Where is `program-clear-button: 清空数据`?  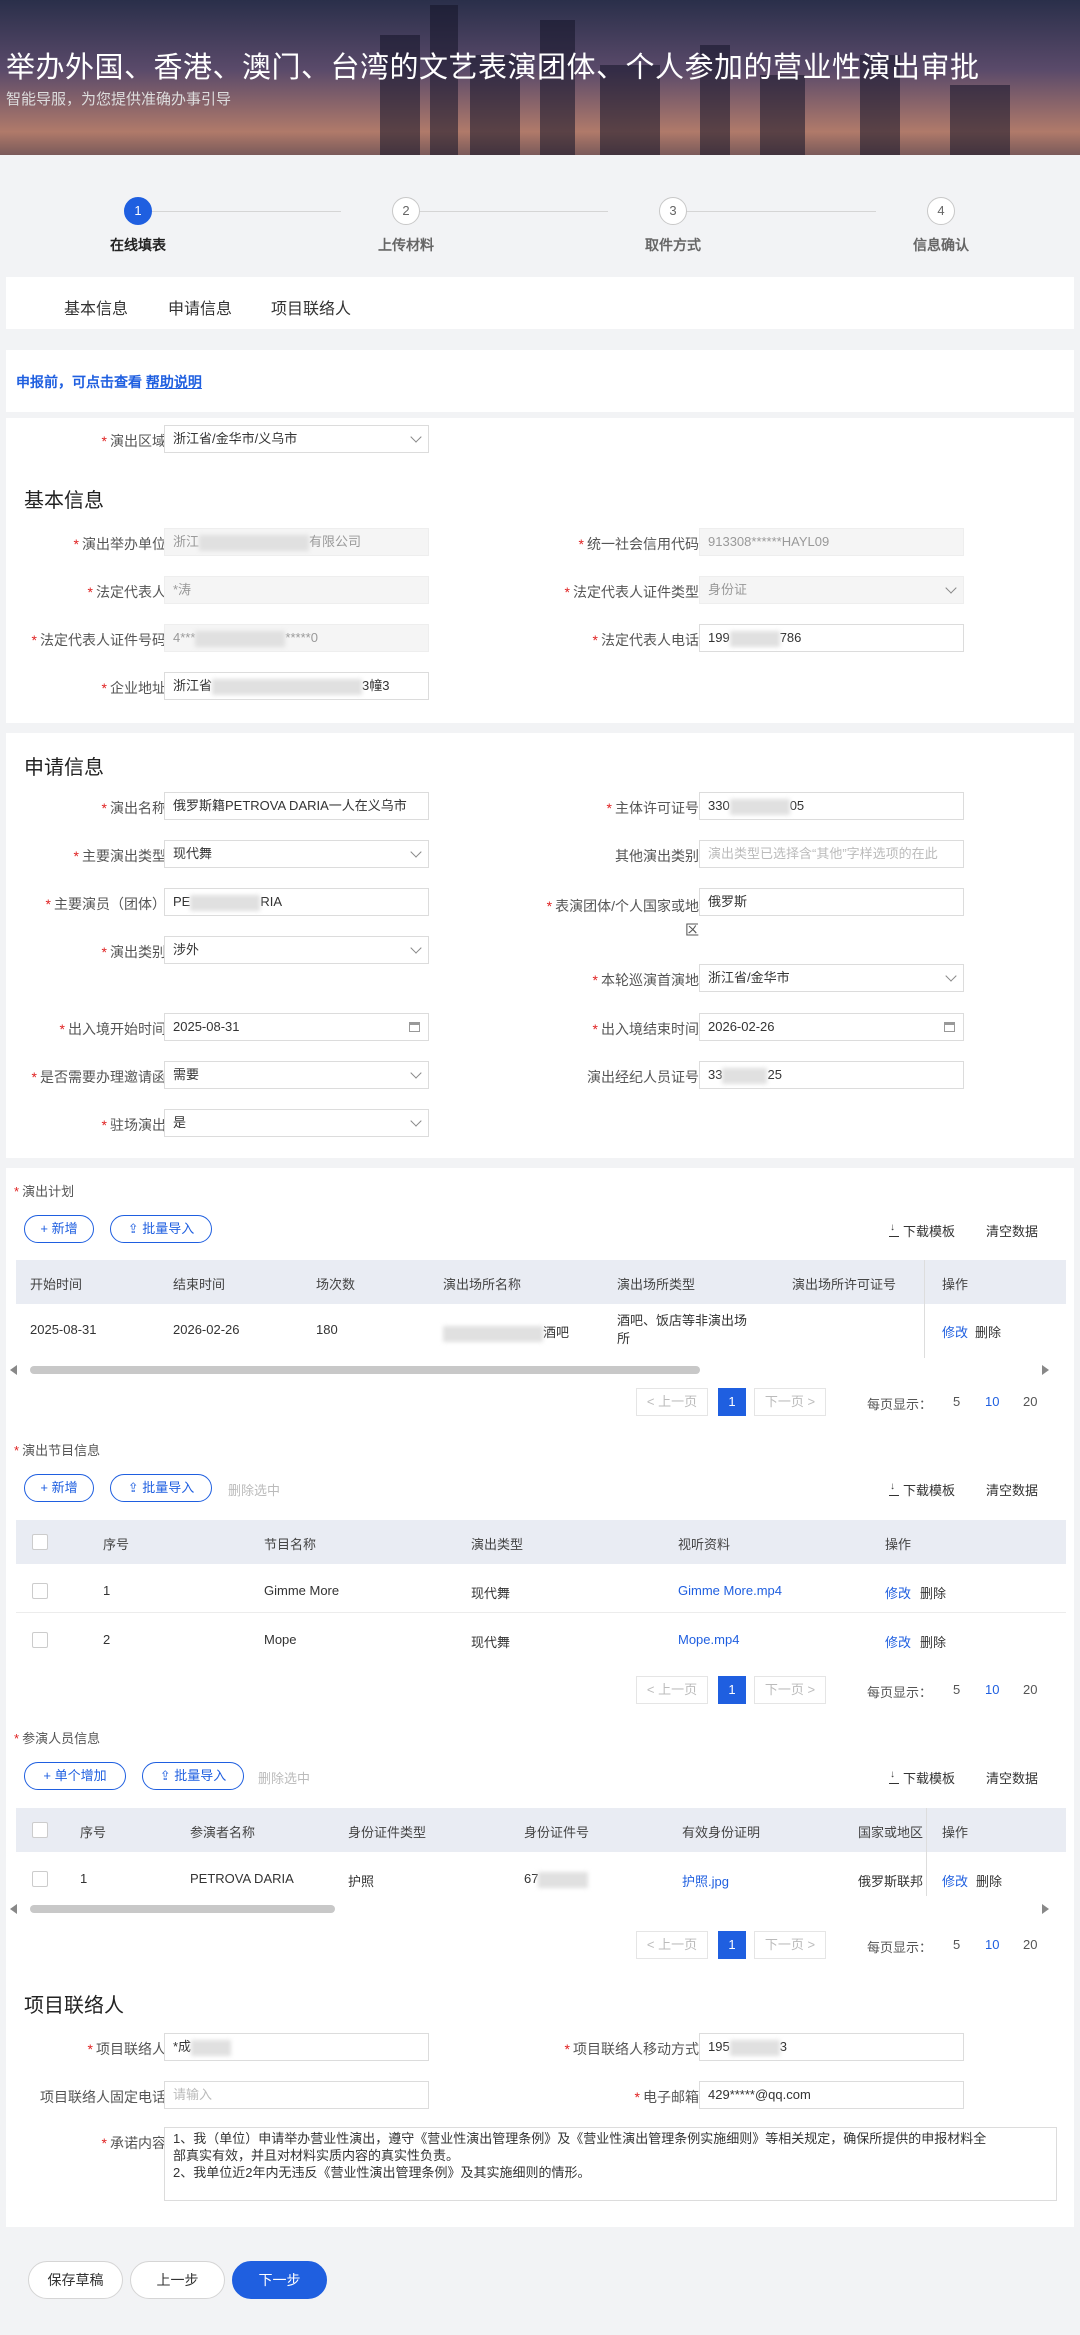
program-clear-button: 清空数据 is located at coordinates (1012, 1489).